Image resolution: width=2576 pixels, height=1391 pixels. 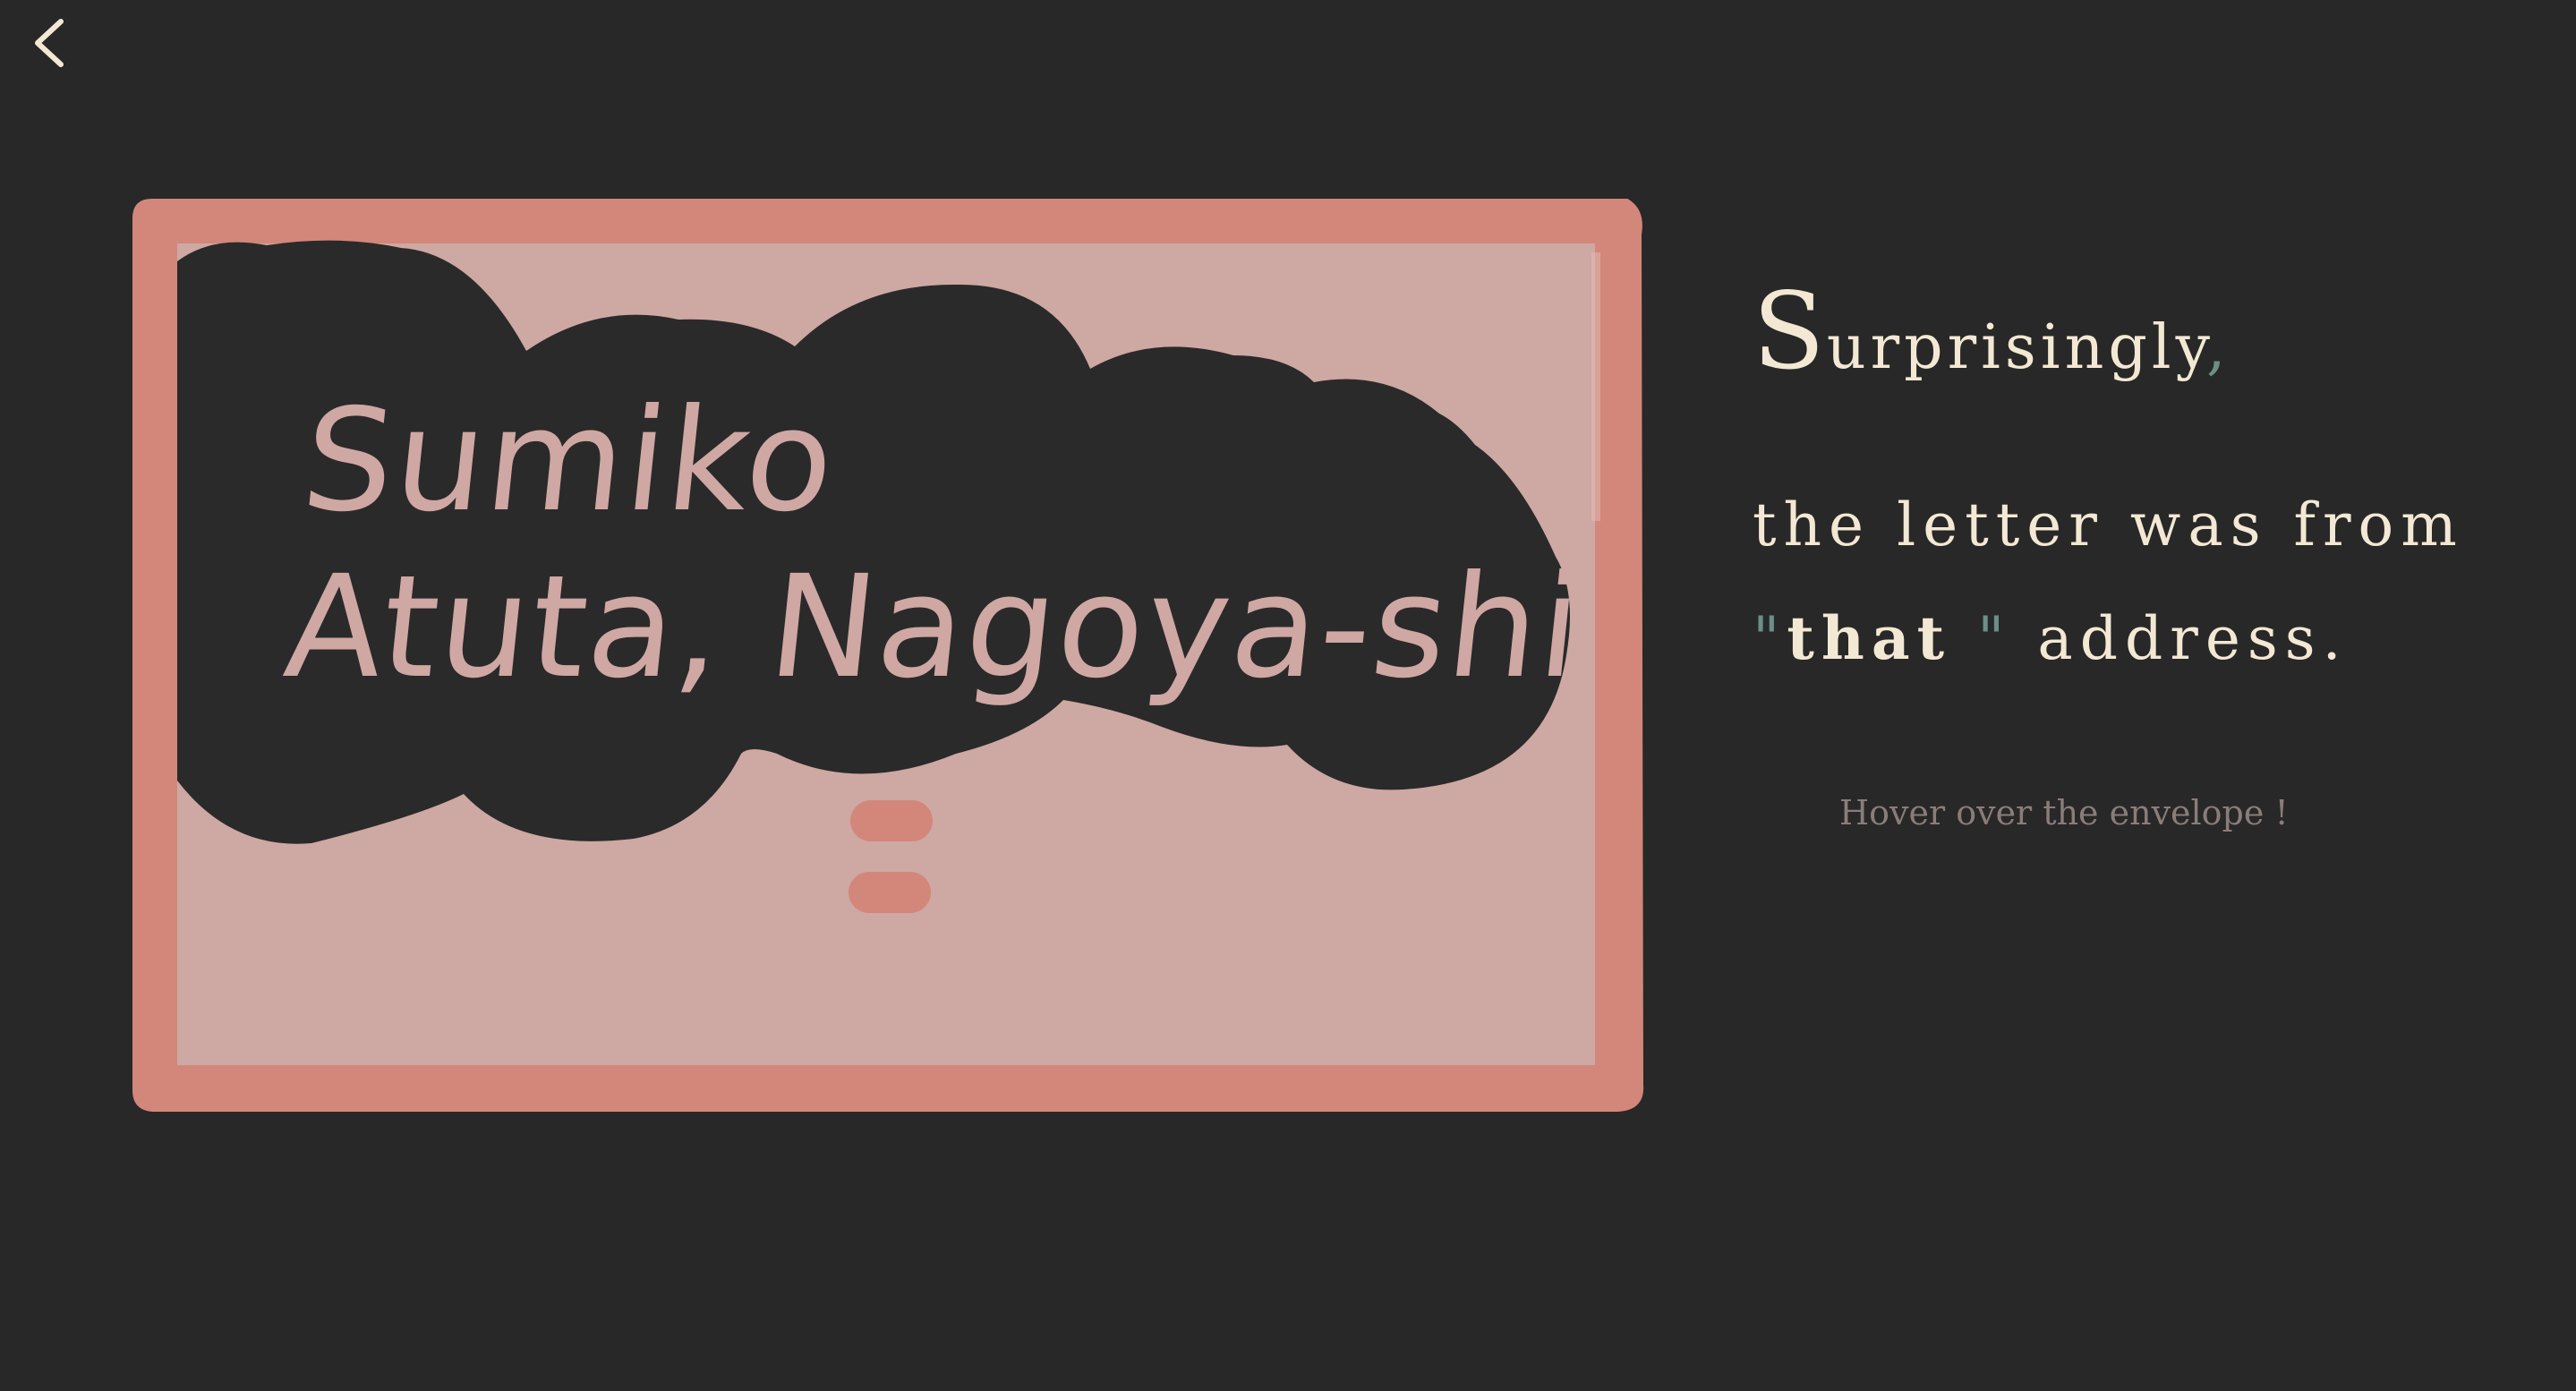 I want to click on recipient-address: Atuta, Nagoya-shi, so click(x=934, y=627).